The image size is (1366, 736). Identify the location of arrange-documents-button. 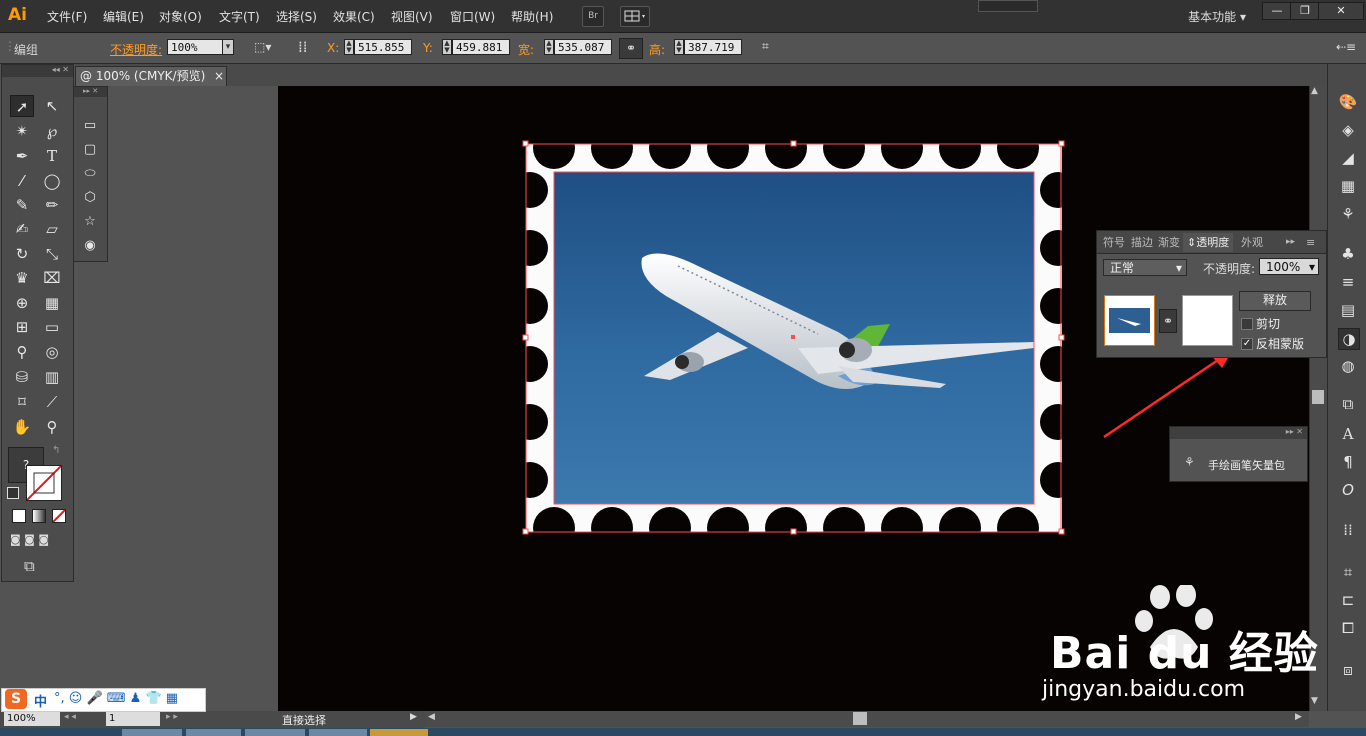
(635, 16).